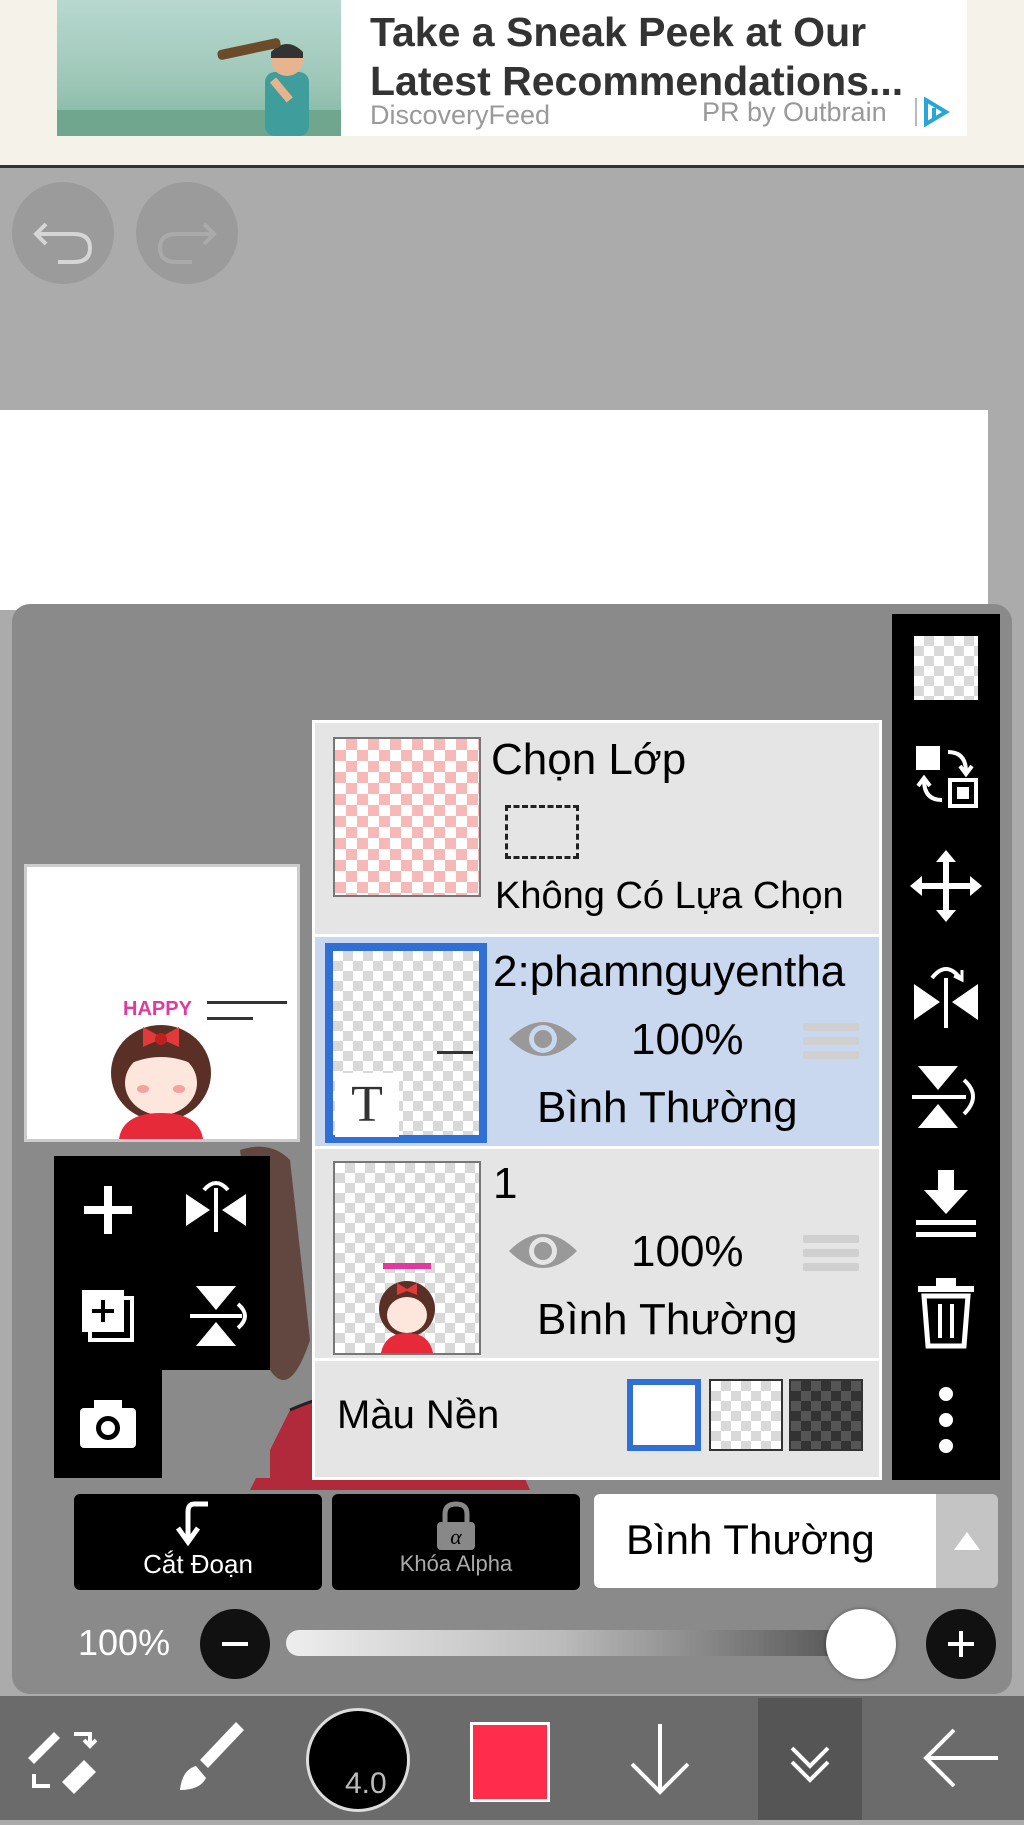 The height and width of the screenshot is (1825, 1024). I want to click on svg-text: α, so click(456, 1536).